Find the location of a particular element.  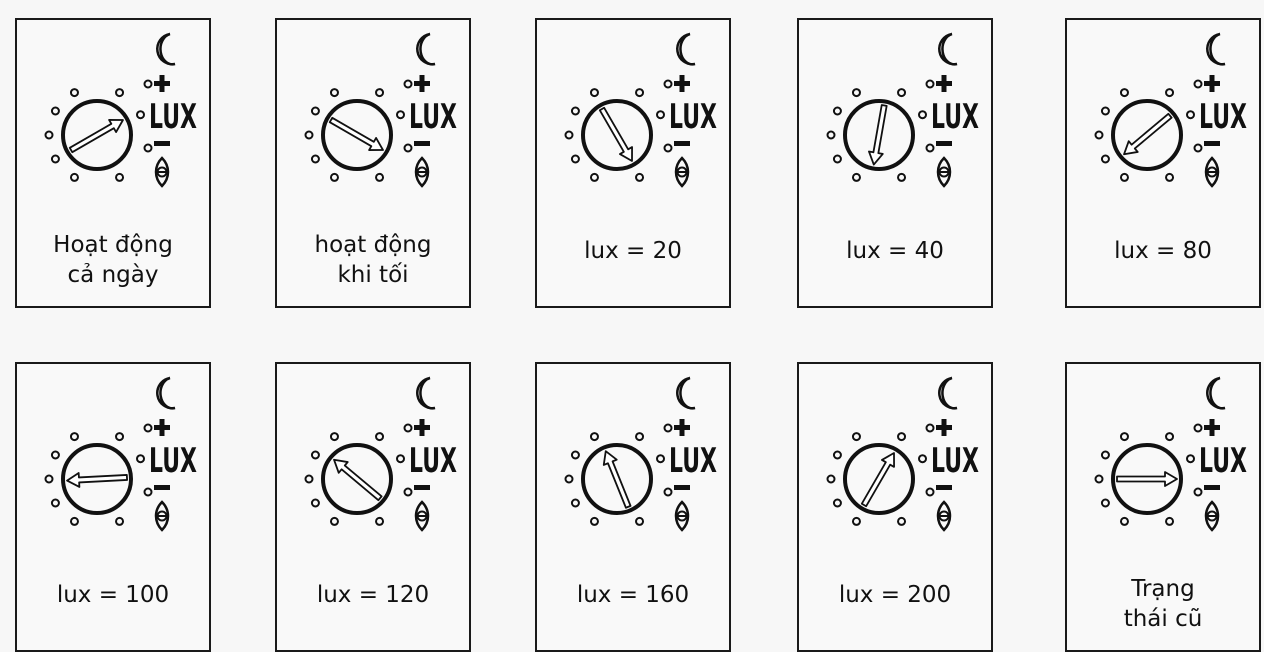

dial-setting-card: LUX Hoạt động cả ngày is located at coordinates (113, 163).